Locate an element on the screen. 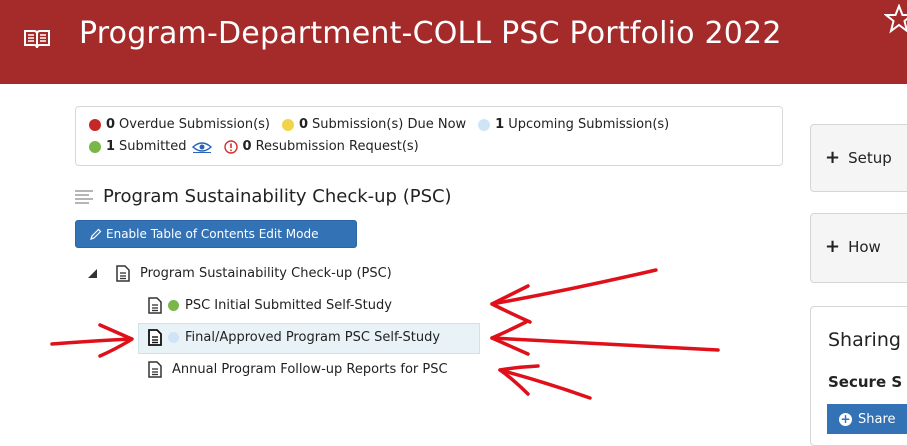 The height and width of the screenshot is (446, 907). overdue-dot-icon is located at coordinates (95, 124).